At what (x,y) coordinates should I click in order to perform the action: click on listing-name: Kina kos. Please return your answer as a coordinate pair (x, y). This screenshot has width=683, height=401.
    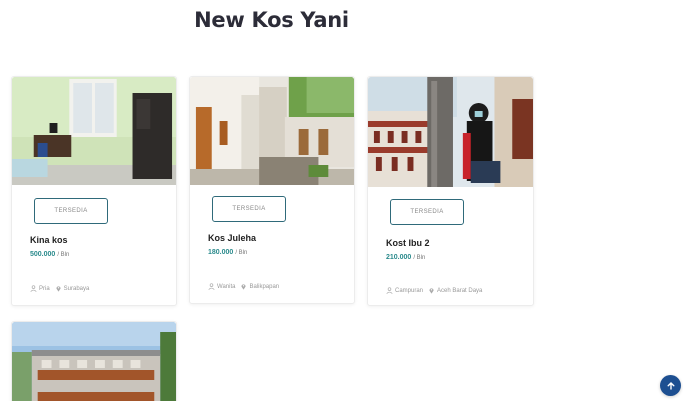
    Looking at the image, I should click on (49, 240).